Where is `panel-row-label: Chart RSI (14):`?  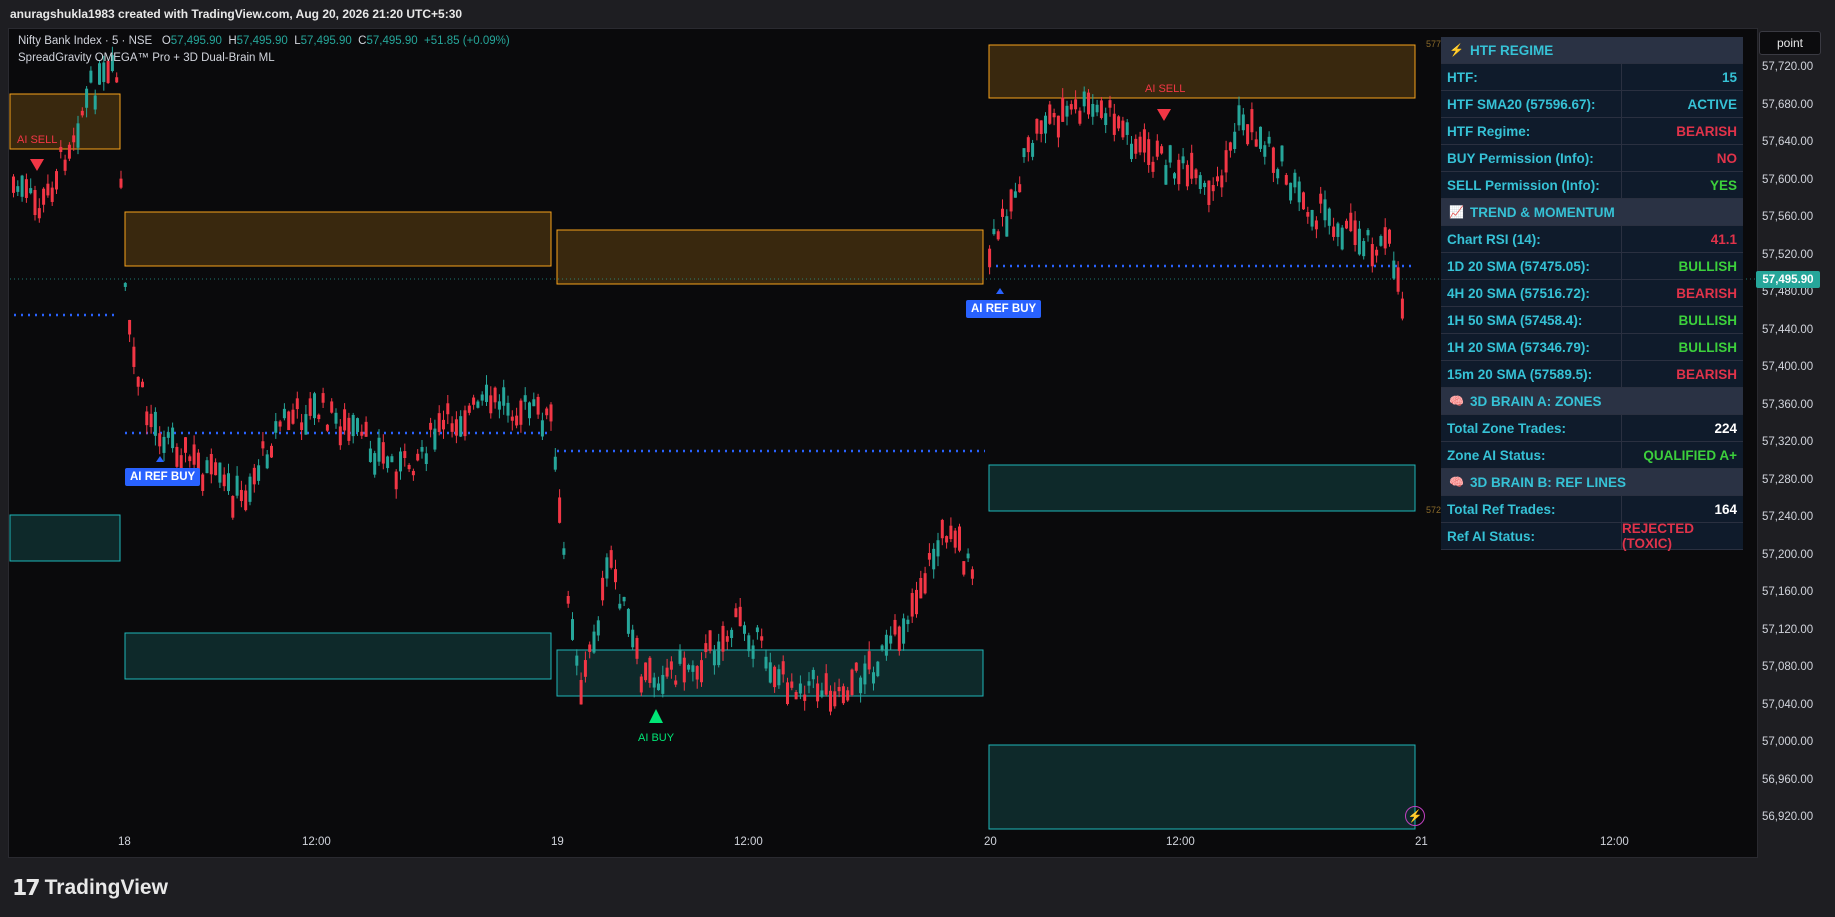 panel-row-label: Chart RSI (14): is located at coordinates (1531, 239).